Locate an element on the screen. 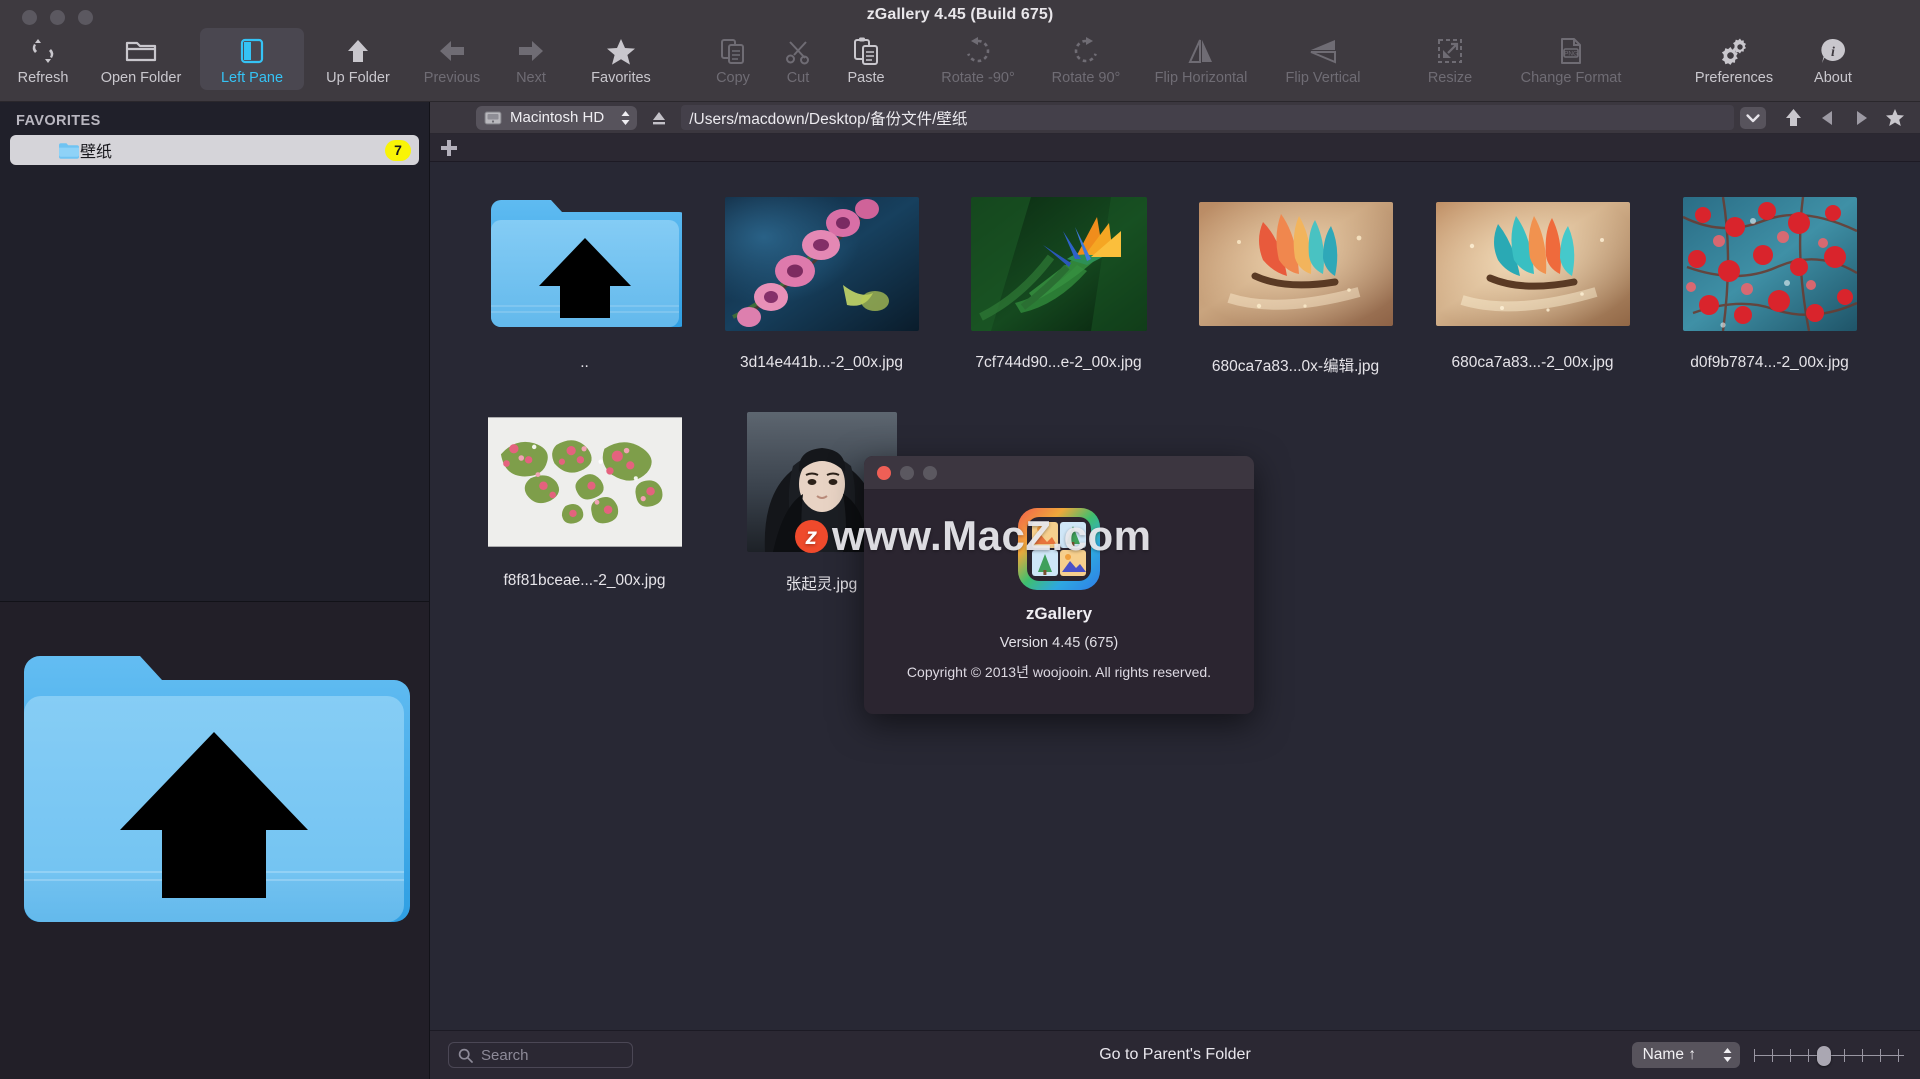  path-favorite-button is located at coordinates (1895, 117).